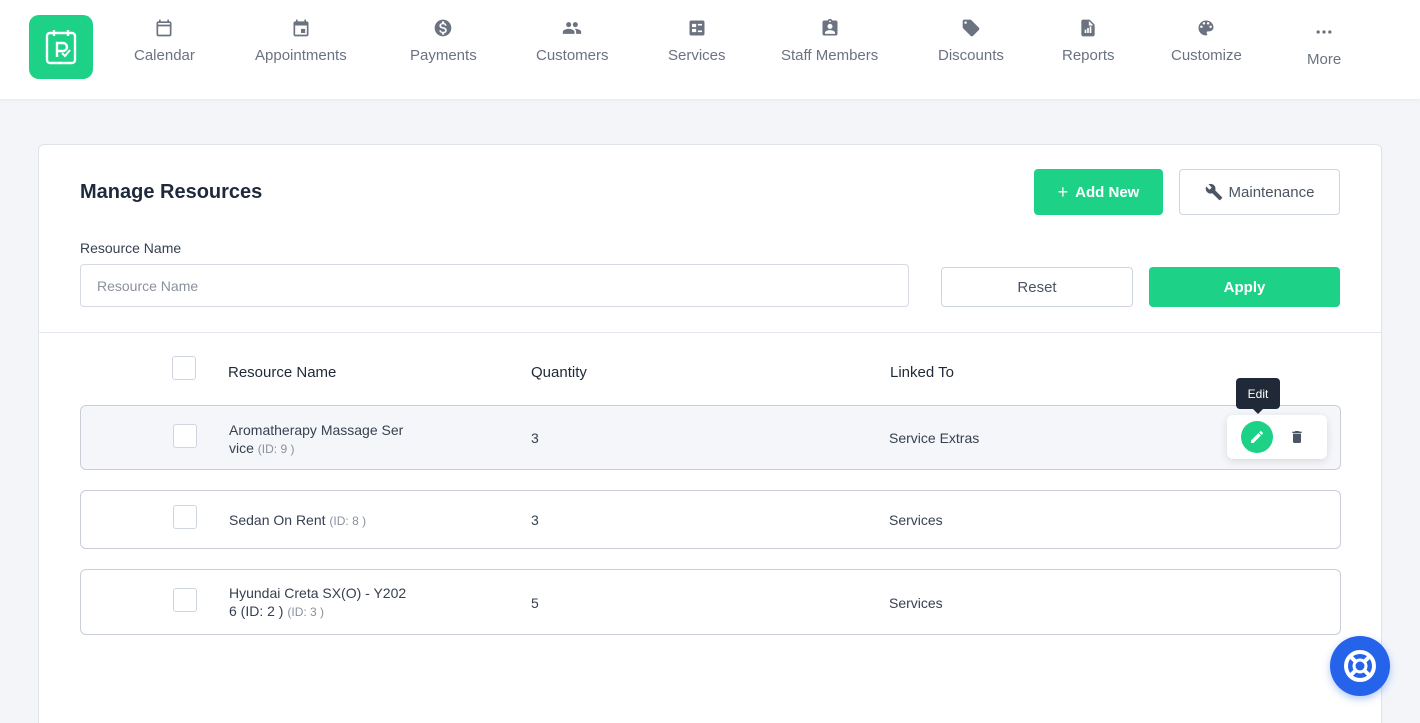 This screenshot has height=723, width=1420. What do you see at coordinates (318, 593) in the screenshot?
I see `resource-name-text: Hyundai Creta SX(O) - Y202` at bounding box center [318, 593].